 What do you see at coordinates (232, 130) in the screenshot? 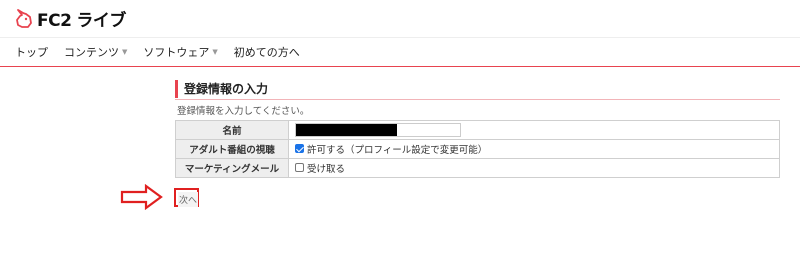
I see `name-label: 名前` at bounding box center [232, 130].